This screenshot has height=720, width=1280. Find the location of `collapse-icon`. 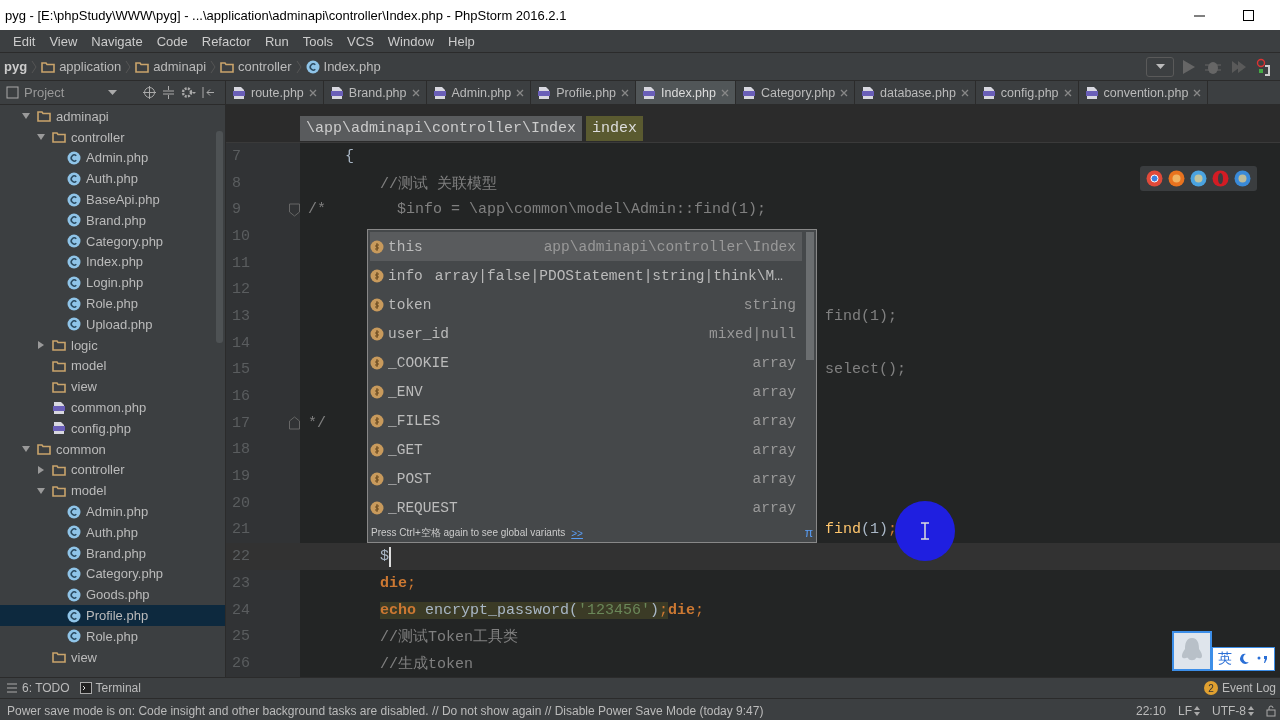

collapse-icon is located at coordinates (168, 92).